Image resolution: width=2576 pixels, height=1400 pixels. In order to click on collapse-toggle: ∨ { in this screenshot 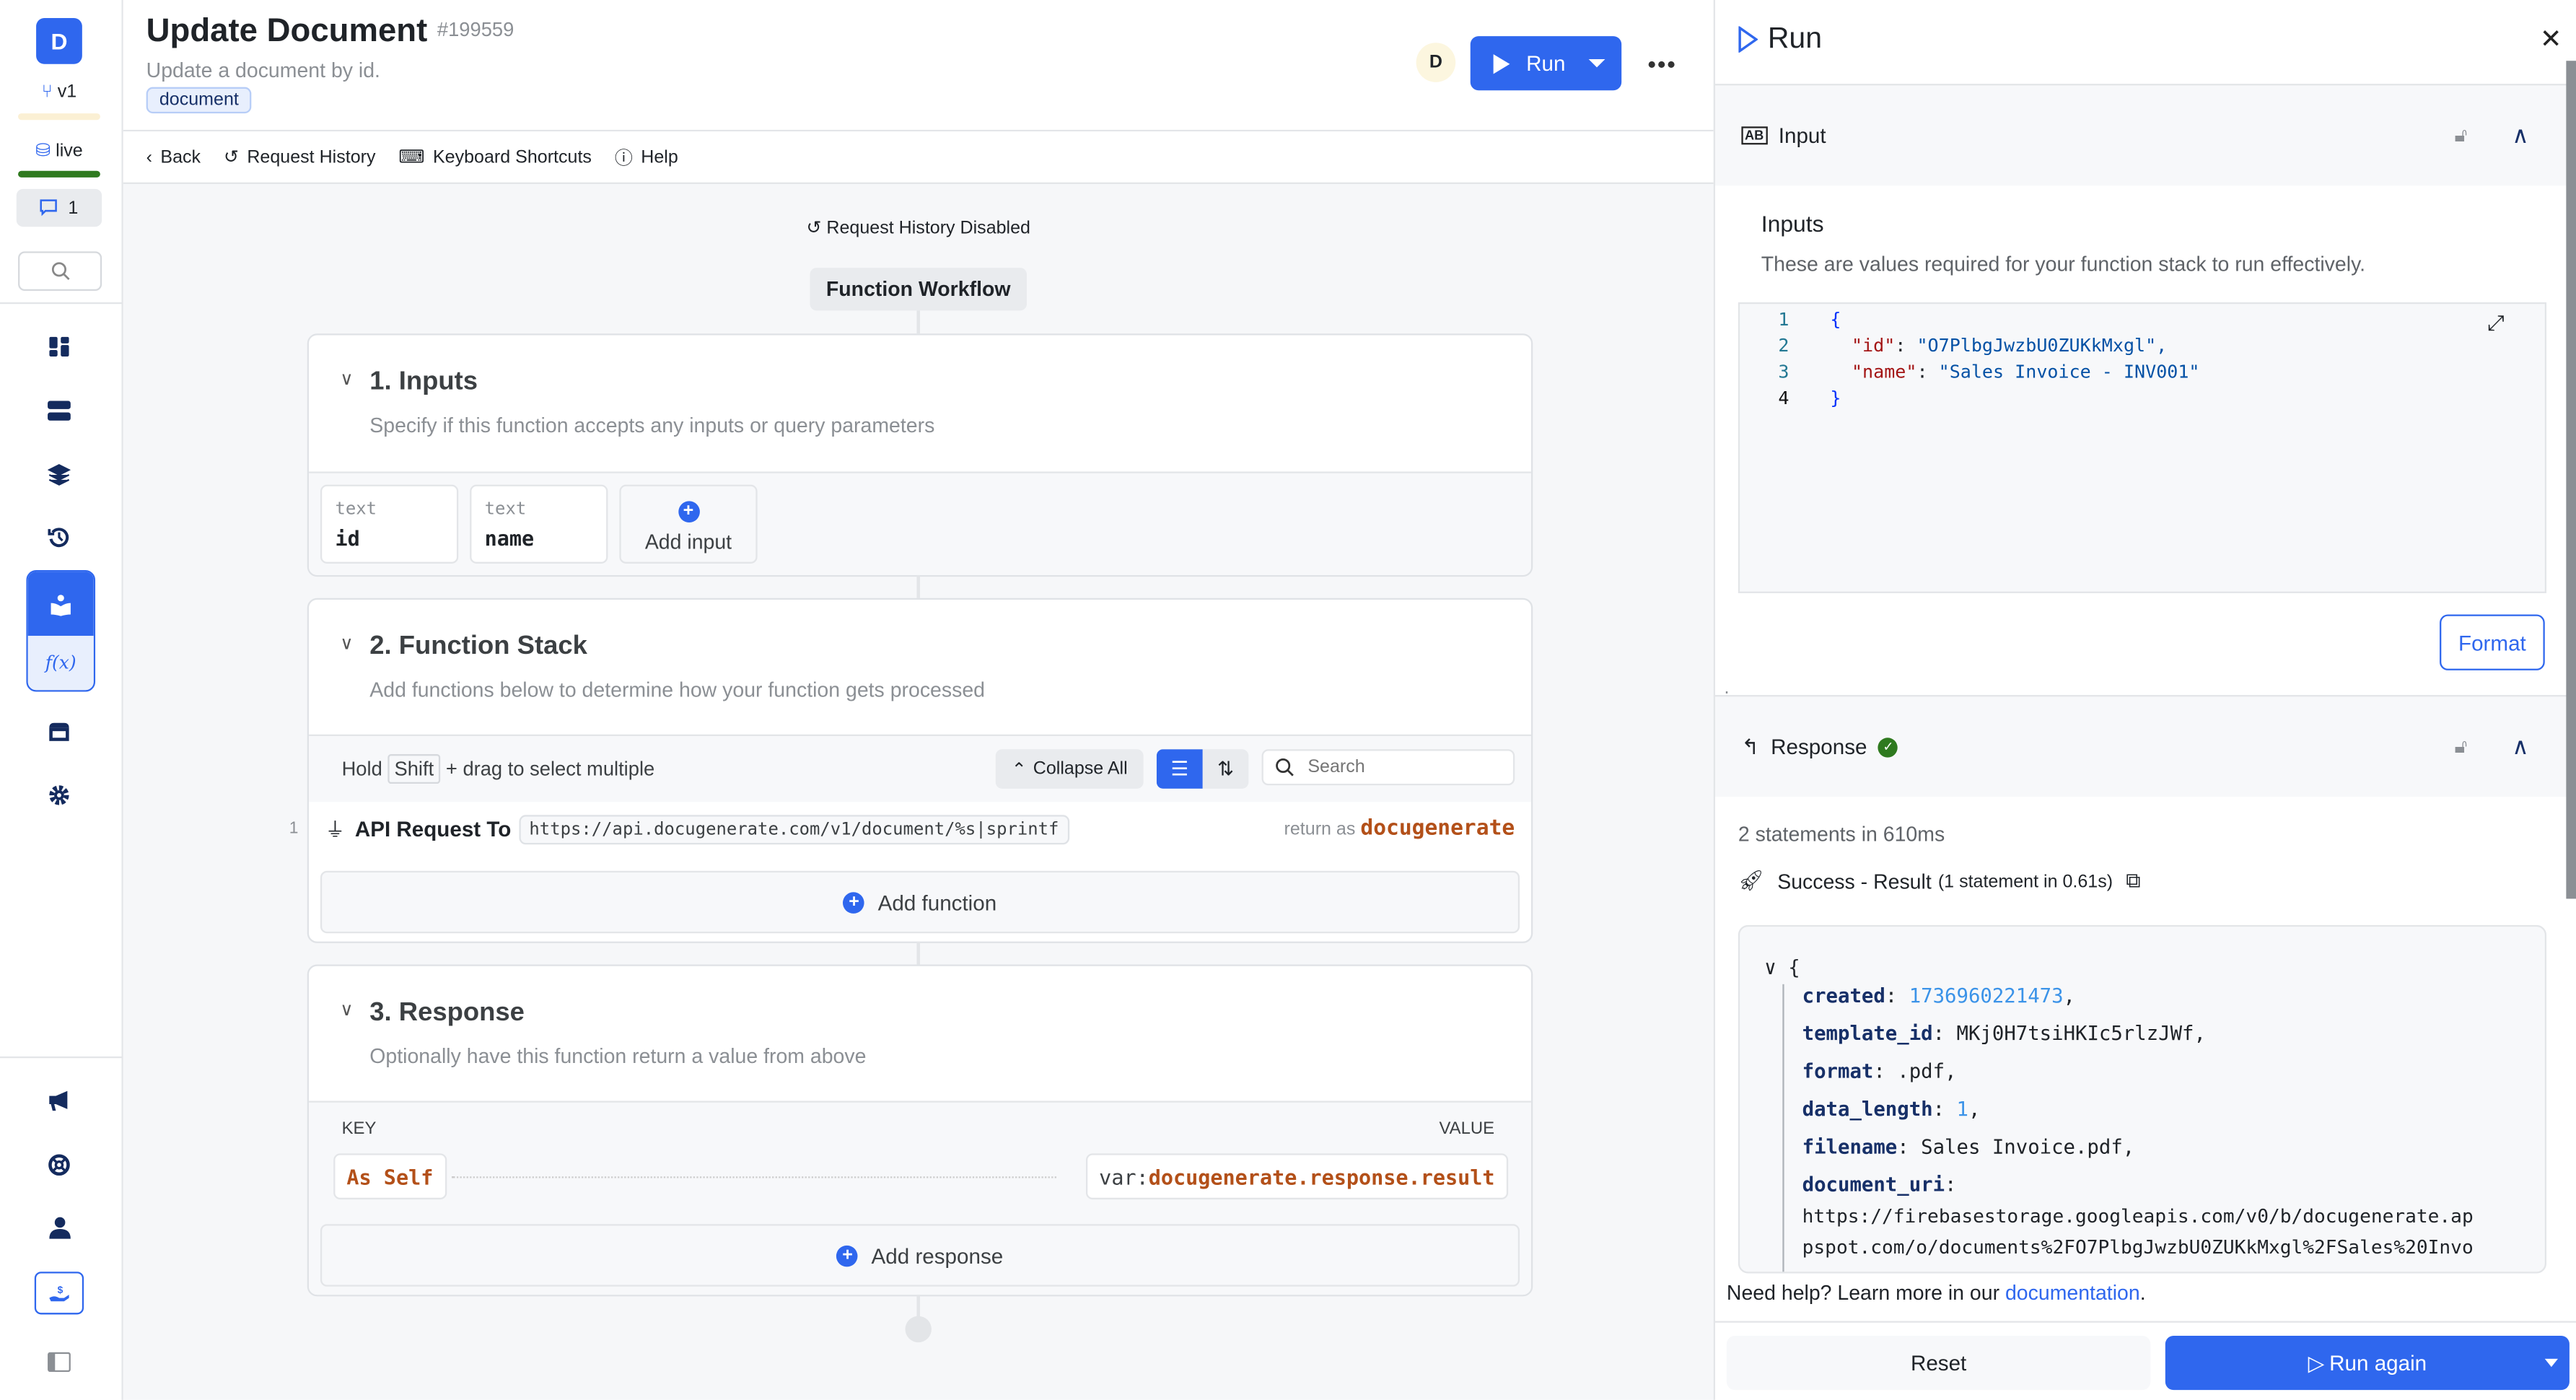, I will do `click(1782, 967)`.